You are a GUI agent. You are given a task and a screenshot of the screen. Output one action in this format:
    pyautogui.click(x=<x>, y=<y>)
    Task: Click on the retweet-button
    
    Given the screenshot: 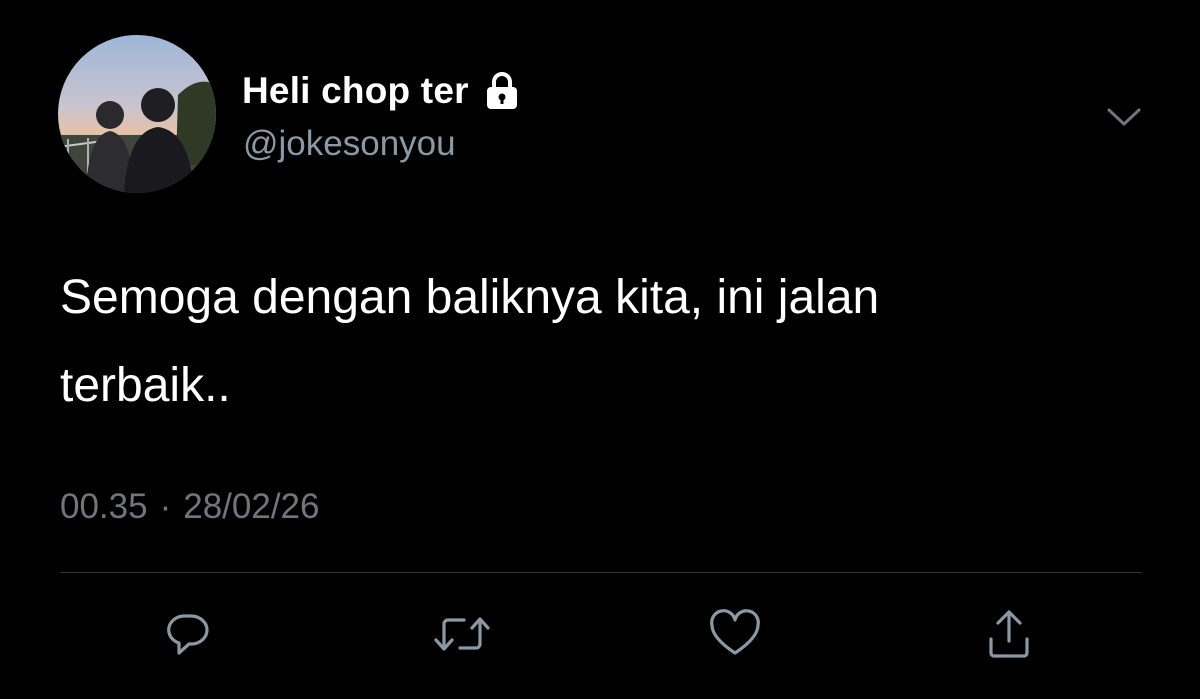 What is the action you would take?
    pyautogui.click(x=462, y=634)
    